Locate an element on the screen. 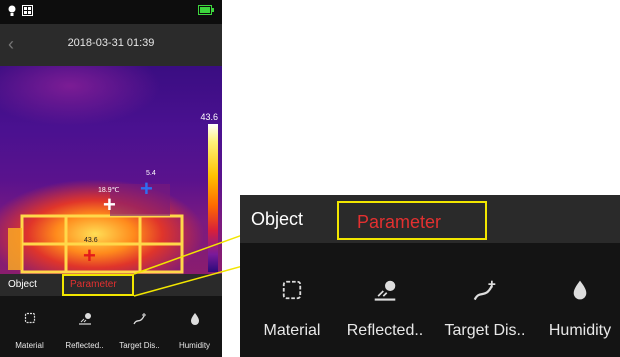 The width and height of the screenshot is (620, 357). param-reflected-button: Reflected.. is located at coordinates (84, 326).